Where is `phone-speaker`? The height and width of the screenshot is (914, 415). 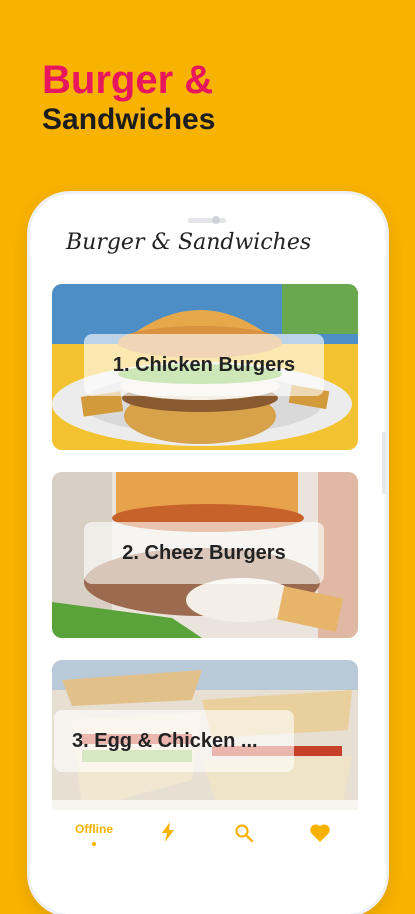
phone-speaker is located at coordinates (207, 220).